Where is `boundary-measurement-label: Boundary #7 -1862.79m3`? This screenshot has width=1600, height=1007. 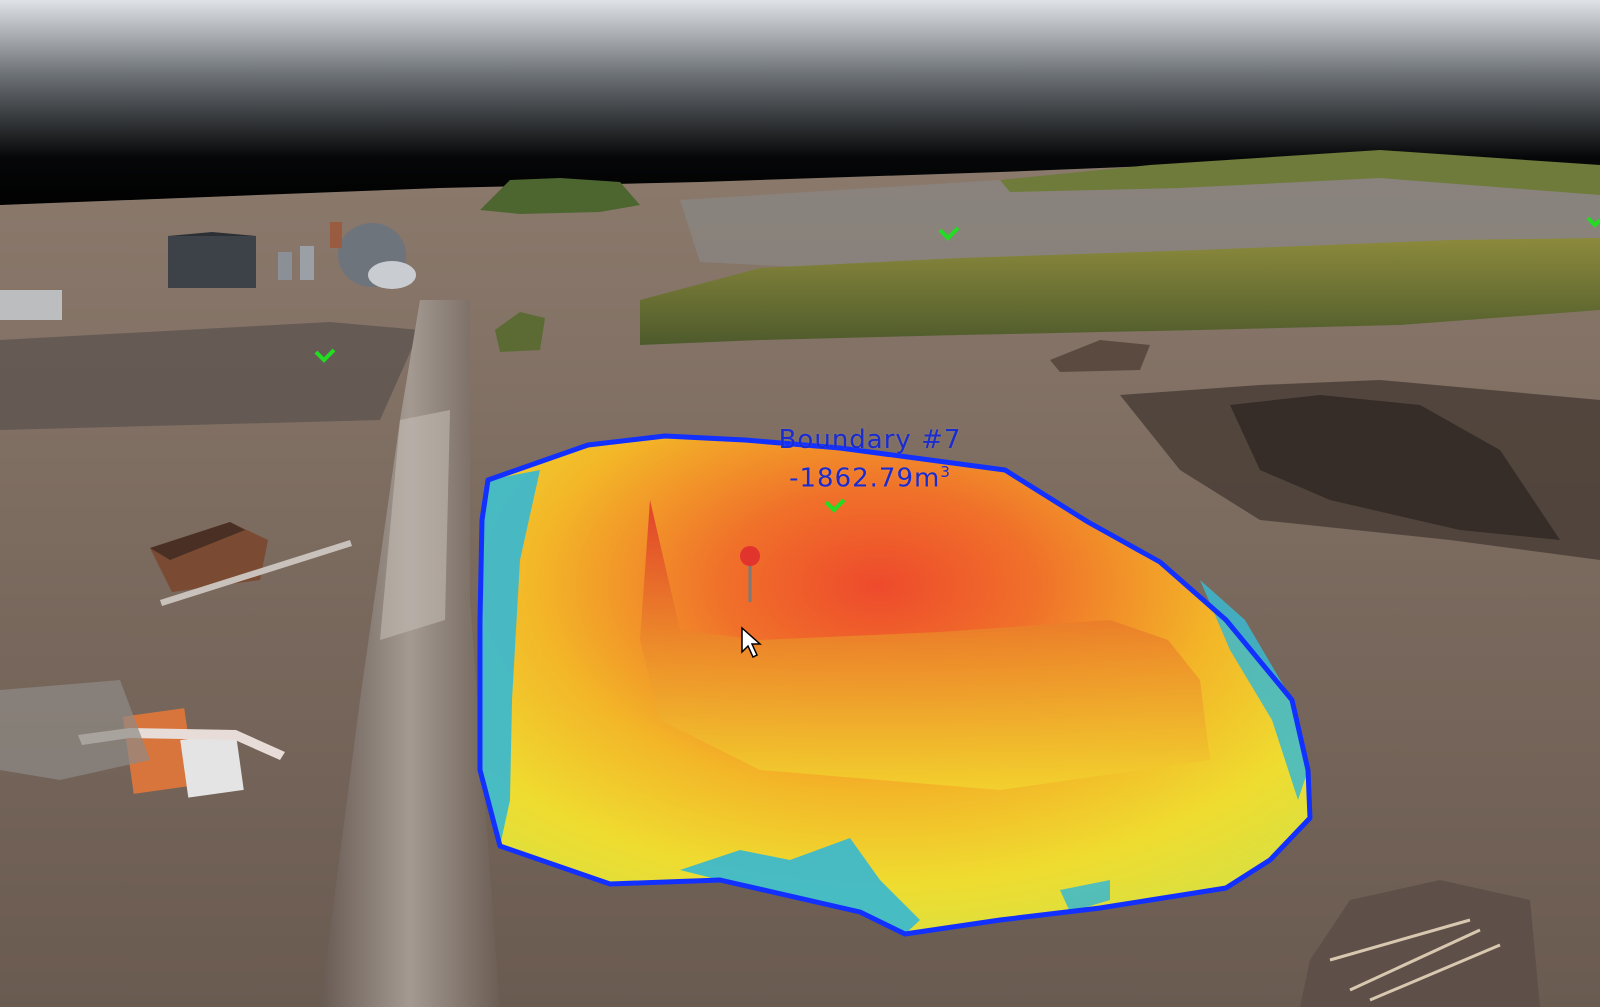
boundary-measurement-label: Boundary #7 -1862.79m3 is located at coordinates (870, 459).